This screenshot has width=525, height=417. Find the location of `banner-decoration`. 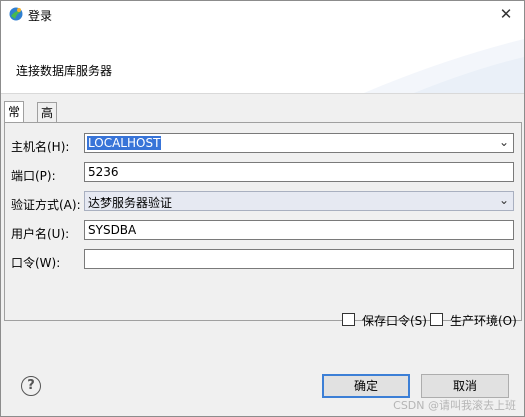

banner-decoration is located at coordinates (444, 66).